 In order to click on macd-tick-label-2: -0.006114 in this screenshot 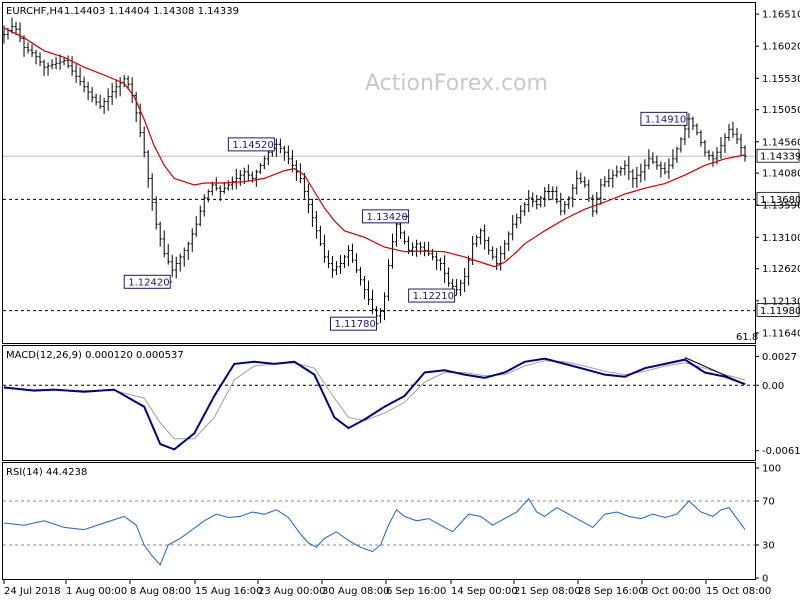, I will do `click(781, 451)`.